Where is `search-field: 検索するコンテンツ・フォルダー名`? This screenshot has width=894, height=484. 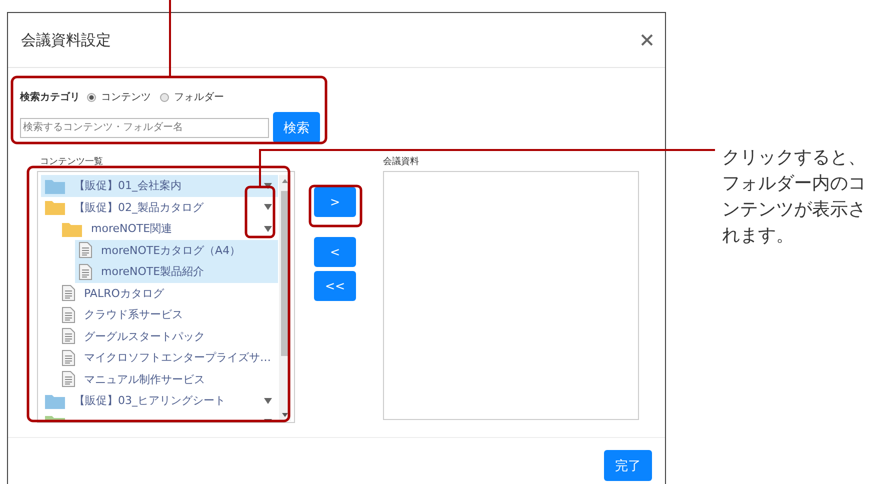
search-field: 検索するコンテンツ・フォルダー名 is located at coordinates (144, 128).